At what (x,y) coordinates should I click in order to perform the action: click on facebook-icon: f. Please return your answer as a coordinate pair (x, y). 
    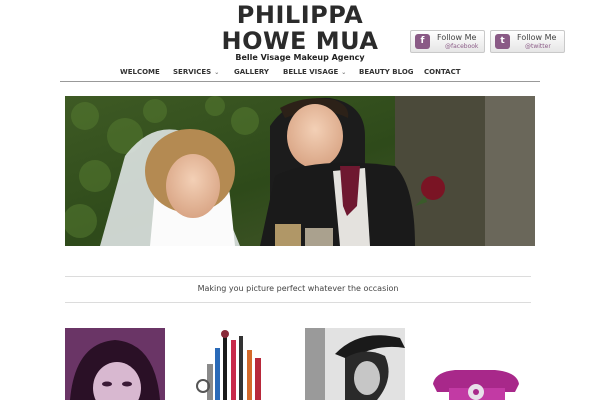
    Looking at the image, I should click on (422, 41).